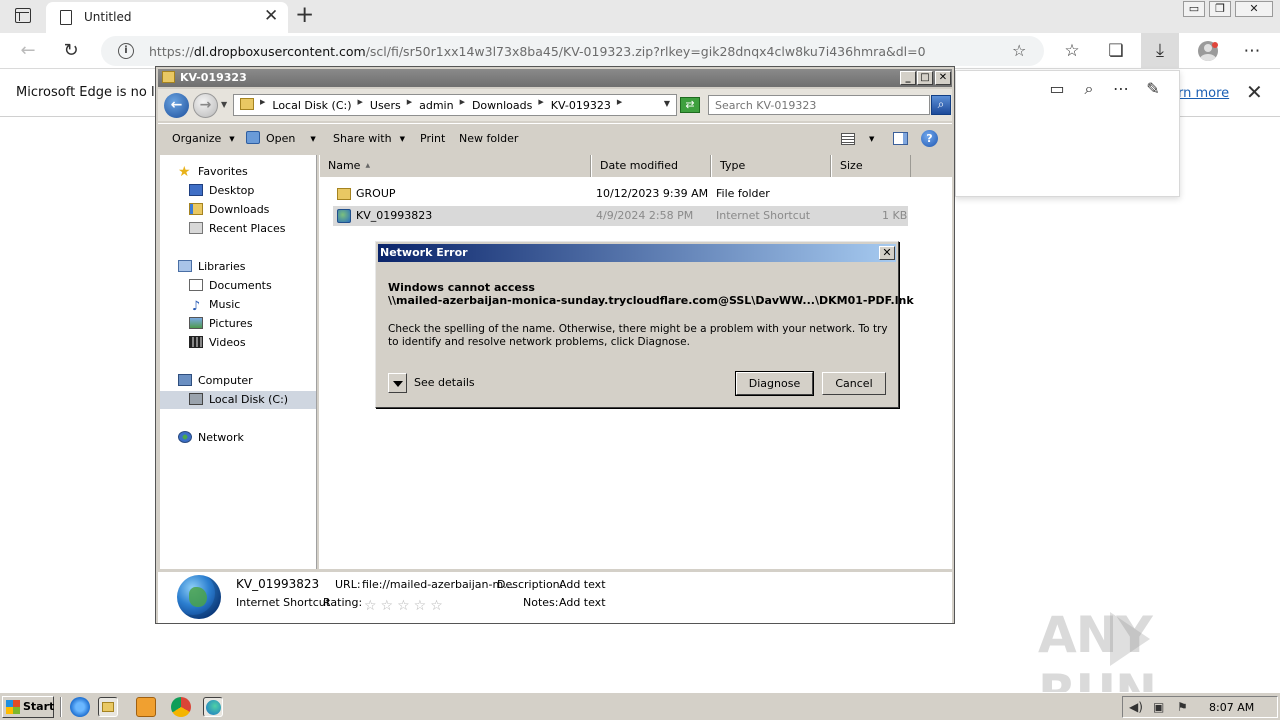 Image resolution: width=1280 pixels, height=720 pixels. What do you see at coordinates (28, 707) in the screenshot?
I see `start-button: Start` at bounding box center [28, 707].